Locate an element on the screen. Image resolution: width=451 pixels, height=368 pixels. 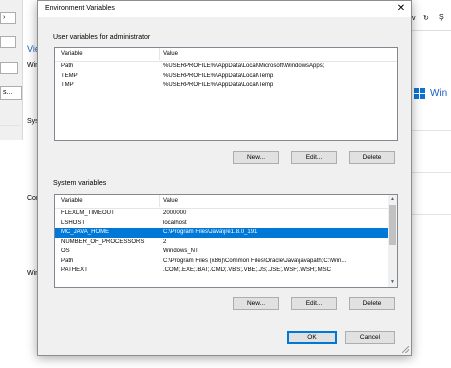
ok-button: OK is located at coordinates (312, 337).